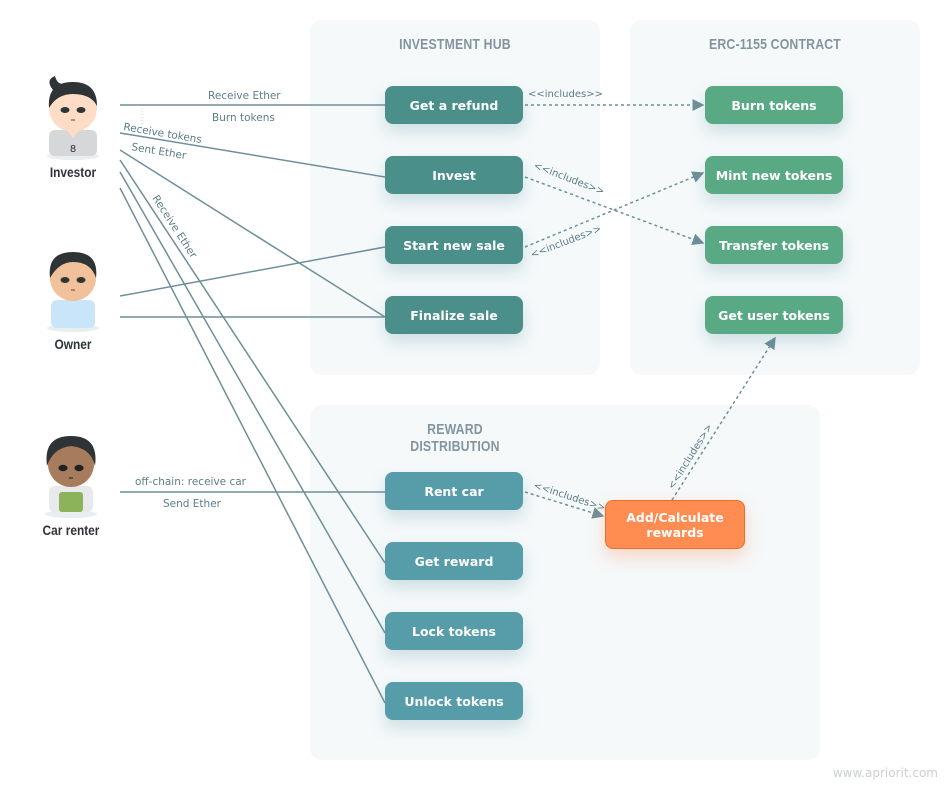 This screenshot has width=950, height=790. I want to click on usecase-unlock-tokens: Unlock tokens, so click(454, 701).